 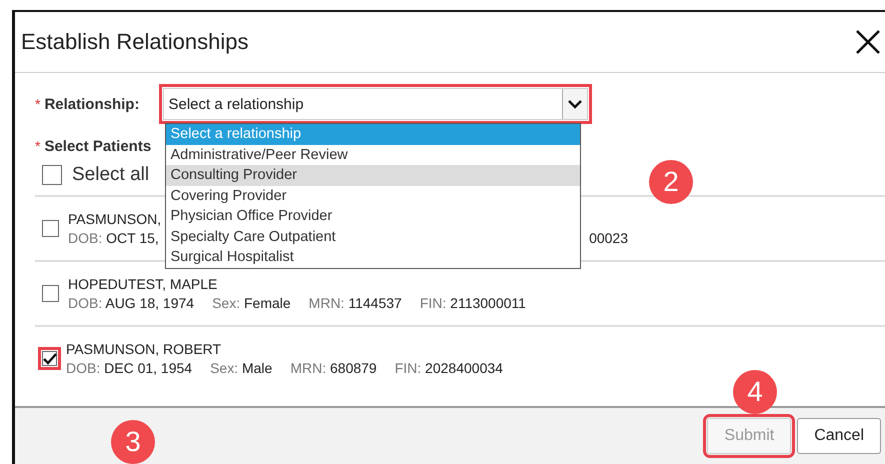 I want to click on patient-detail: MRN: 1144537, so click(x=355, y=303).